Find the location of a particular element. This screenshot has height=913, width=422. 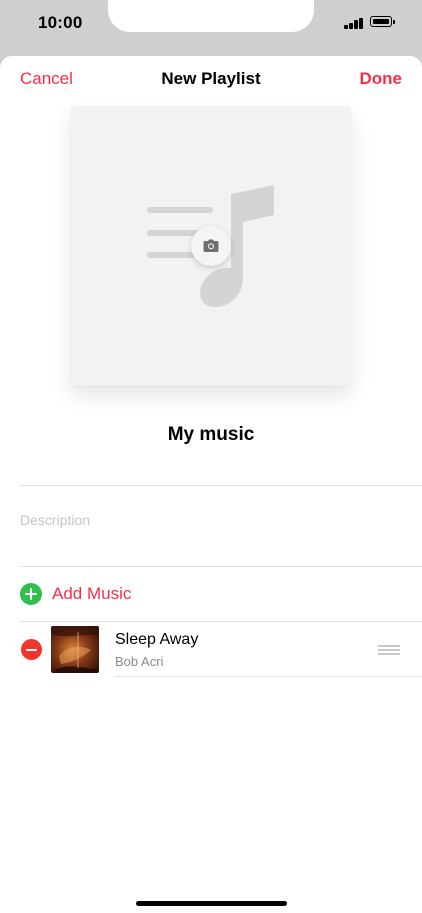

done-button: Done is located at coordinates (381, 79).